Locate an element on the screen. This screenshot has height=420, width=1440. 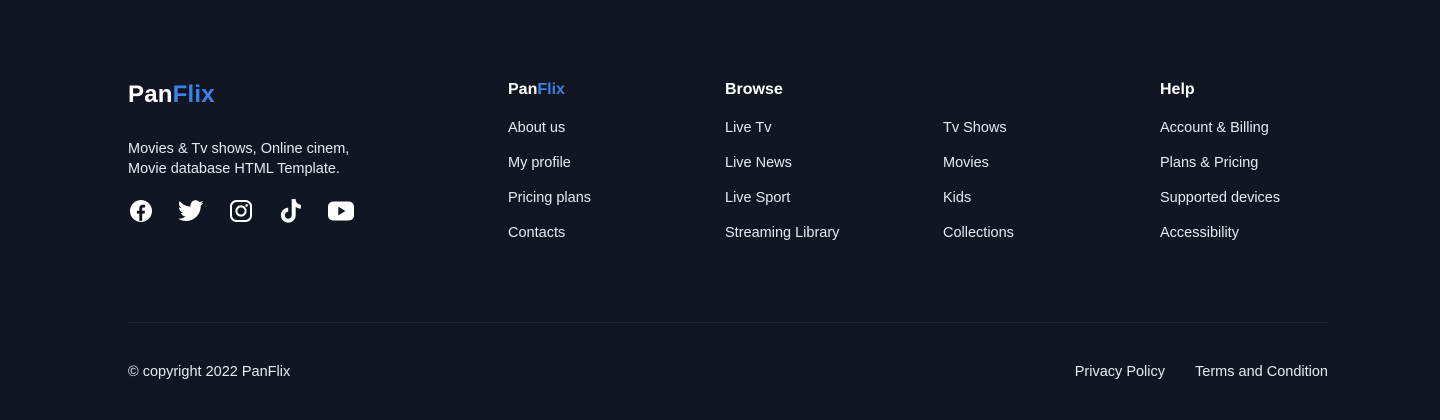
instagram-link is located at coordinates (241, 211).